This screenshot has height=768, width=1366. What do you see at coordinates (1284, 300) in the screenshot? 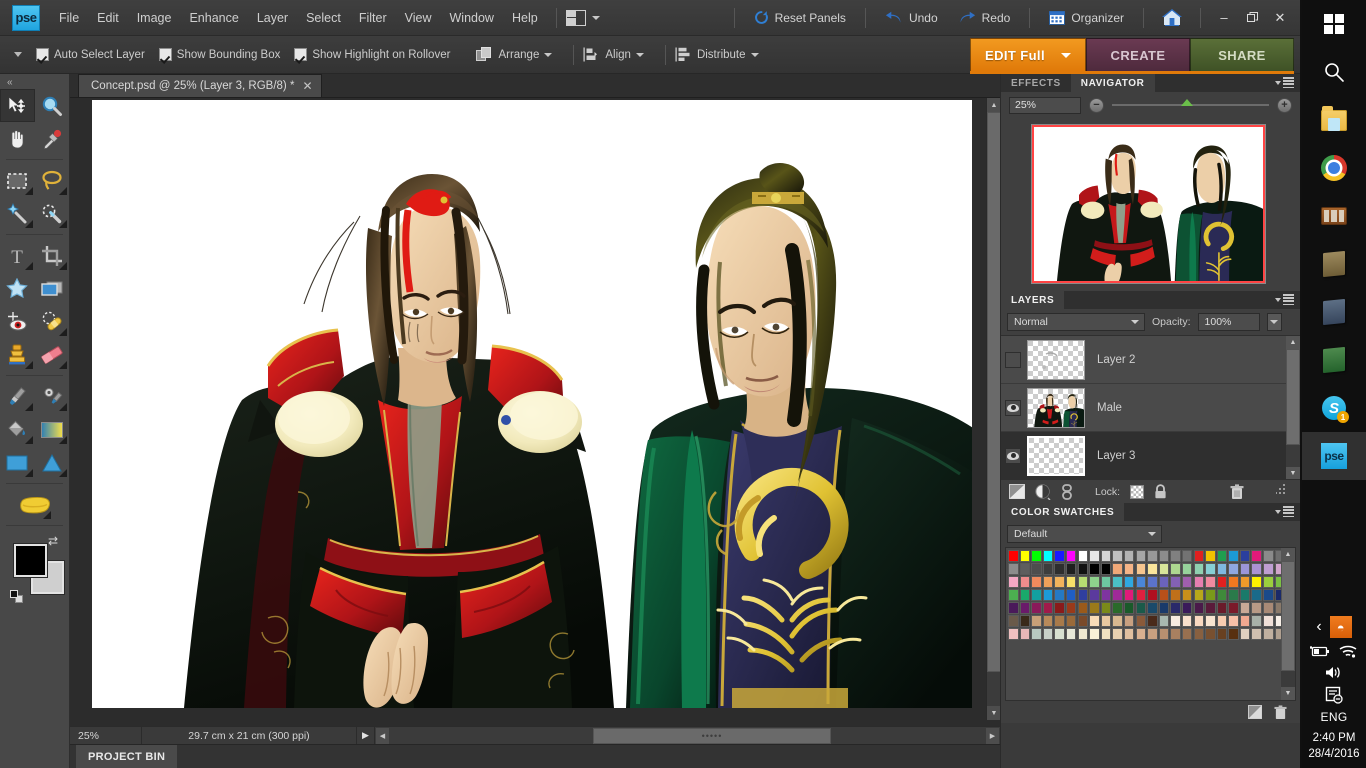
I see `layers-panel-menu-button` at bounding box center [1284, 300].